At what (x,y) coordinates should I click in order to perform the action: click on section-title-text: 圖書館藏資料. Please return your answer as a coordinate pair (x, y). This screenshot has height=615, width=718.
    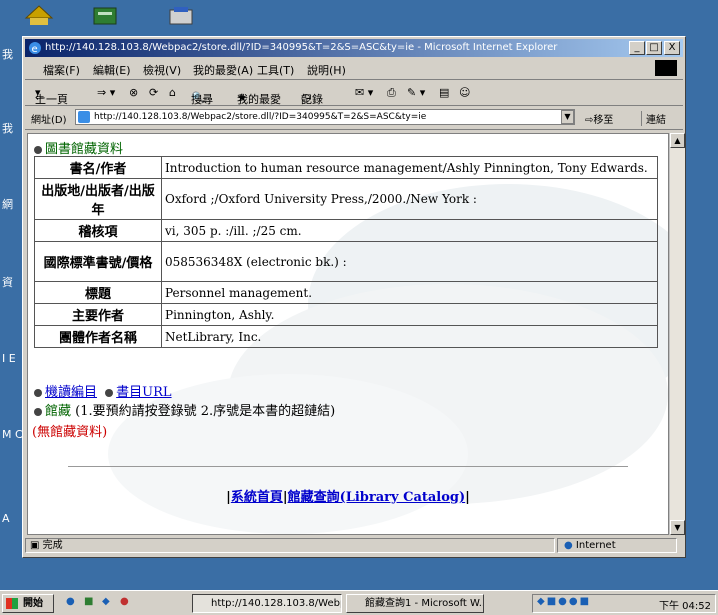
    Looking at the image, I should click on (84, 149).